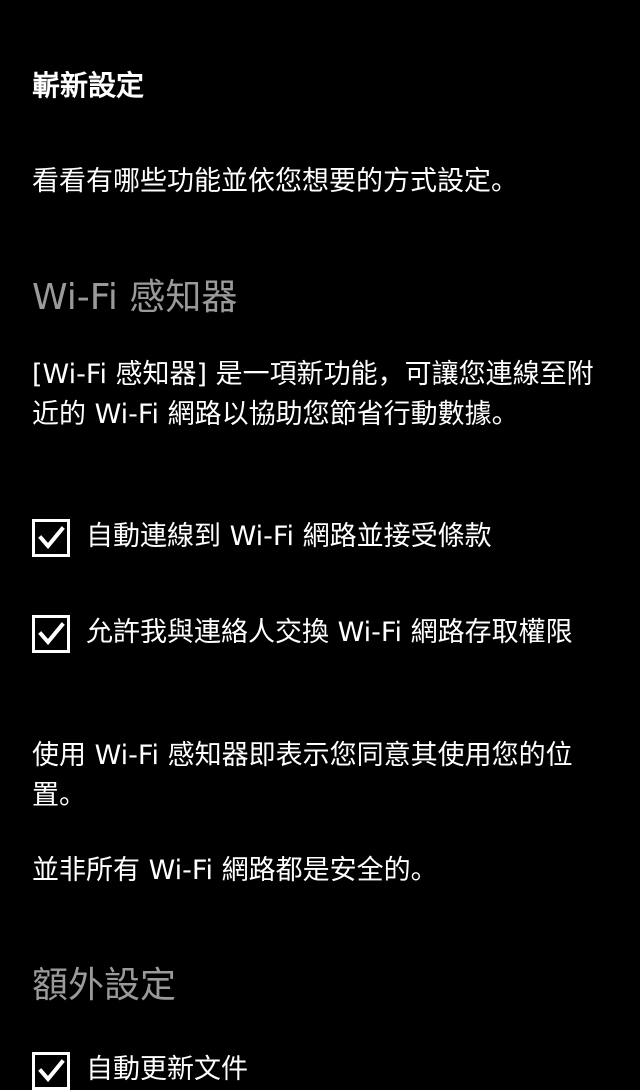 The width and height of the screenshot is (640, 1090). Describe the element at coordinates (302, 775) in the screenshot. I see `location-notice: 使用 Wi-Fi 感知器即表示您同意其使用您的位置。` at that location.